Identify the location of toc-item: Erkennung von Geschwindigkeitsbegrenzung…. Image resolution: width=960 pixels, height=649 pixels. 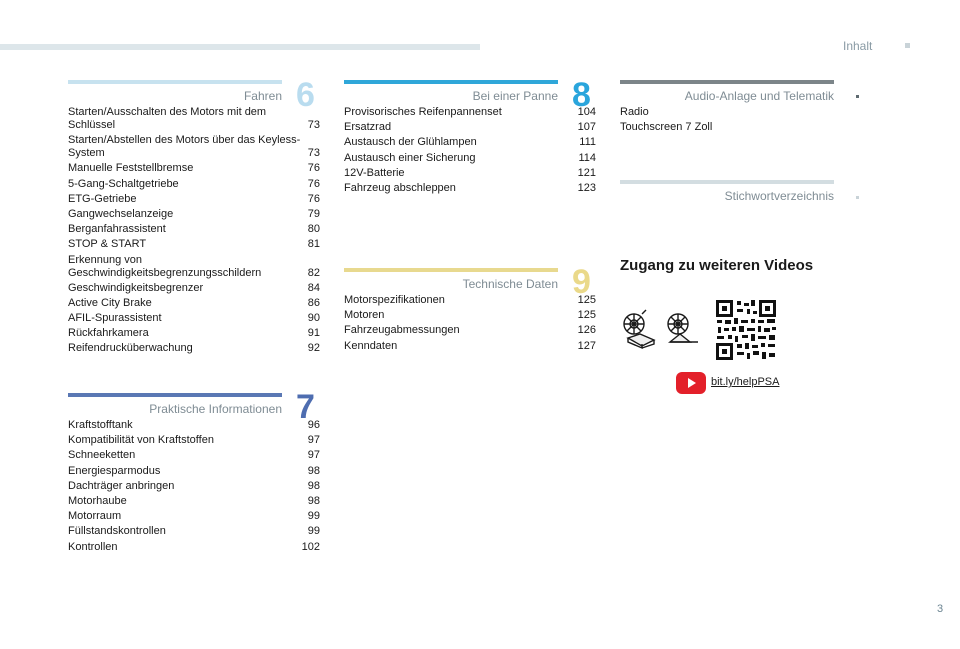
(194, 267).